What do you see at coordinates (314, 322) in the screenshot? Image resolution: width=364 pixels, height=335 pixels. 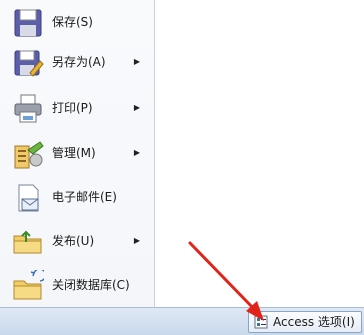 I see `access-options-label: Access 选项(I)` at bounding box center [314, 322].